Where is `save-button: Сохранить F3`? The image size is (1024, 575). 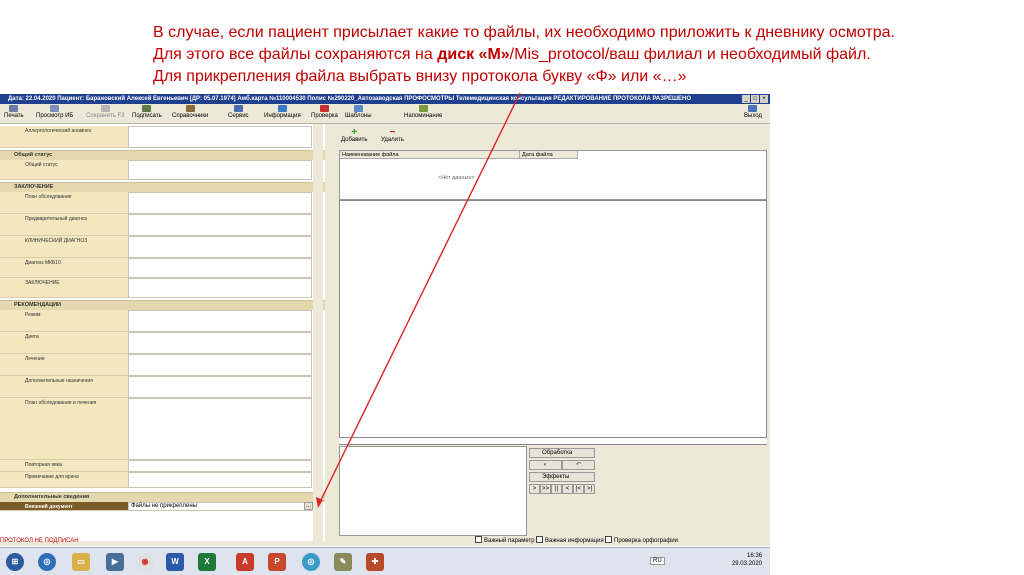 save-button: Сохранить F3 is located at coordinates (105, 113).